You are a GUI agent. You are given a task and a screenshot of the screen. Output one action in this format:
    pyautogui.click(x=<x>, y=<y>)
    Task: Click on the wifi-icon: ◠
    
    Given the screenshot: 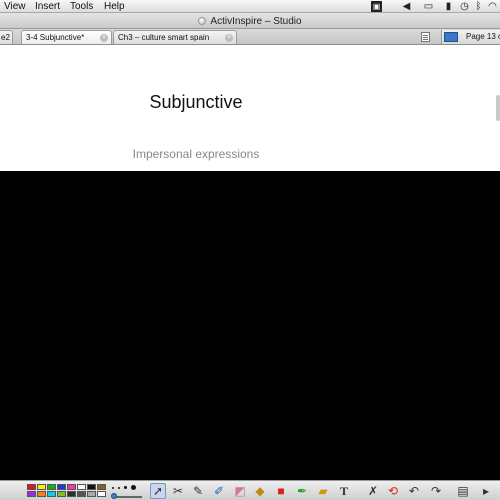 What is the action you would take?
    pyautogui.click(x=492, y=6)
    